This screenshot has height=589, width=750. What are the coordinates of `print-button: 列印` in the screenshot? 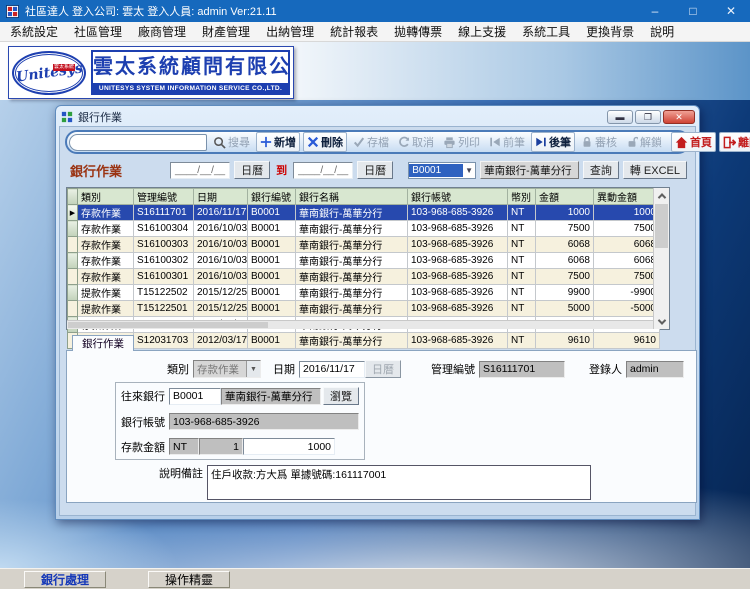 It's located at (461, 142).